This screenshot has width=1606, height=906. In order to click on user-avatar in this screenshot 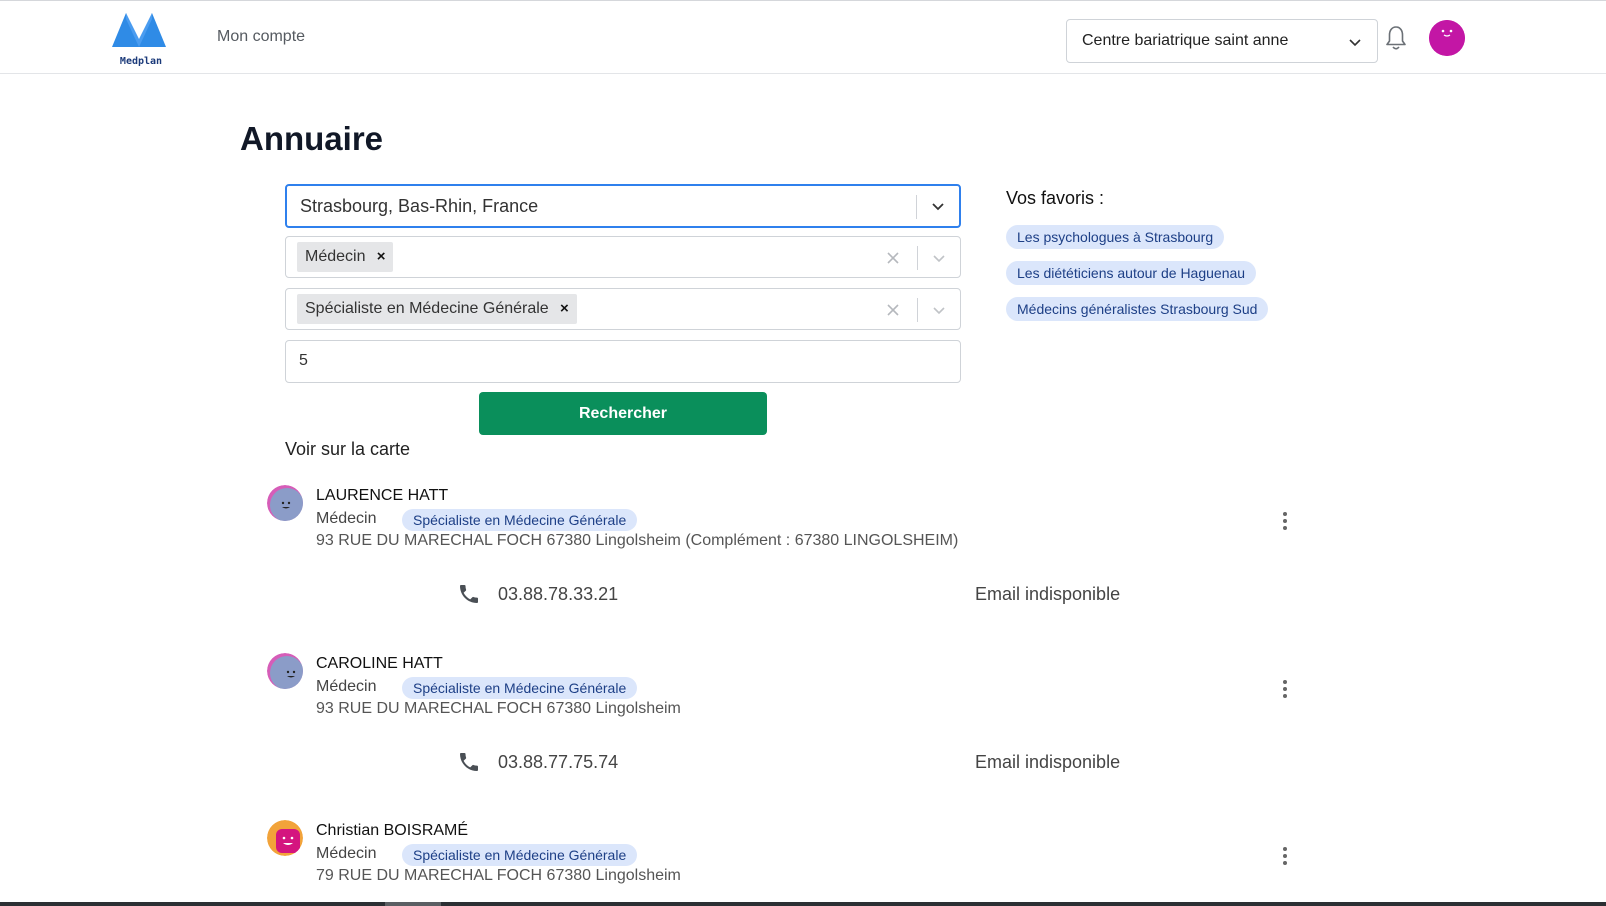, I will do `click(1447, 38)`.